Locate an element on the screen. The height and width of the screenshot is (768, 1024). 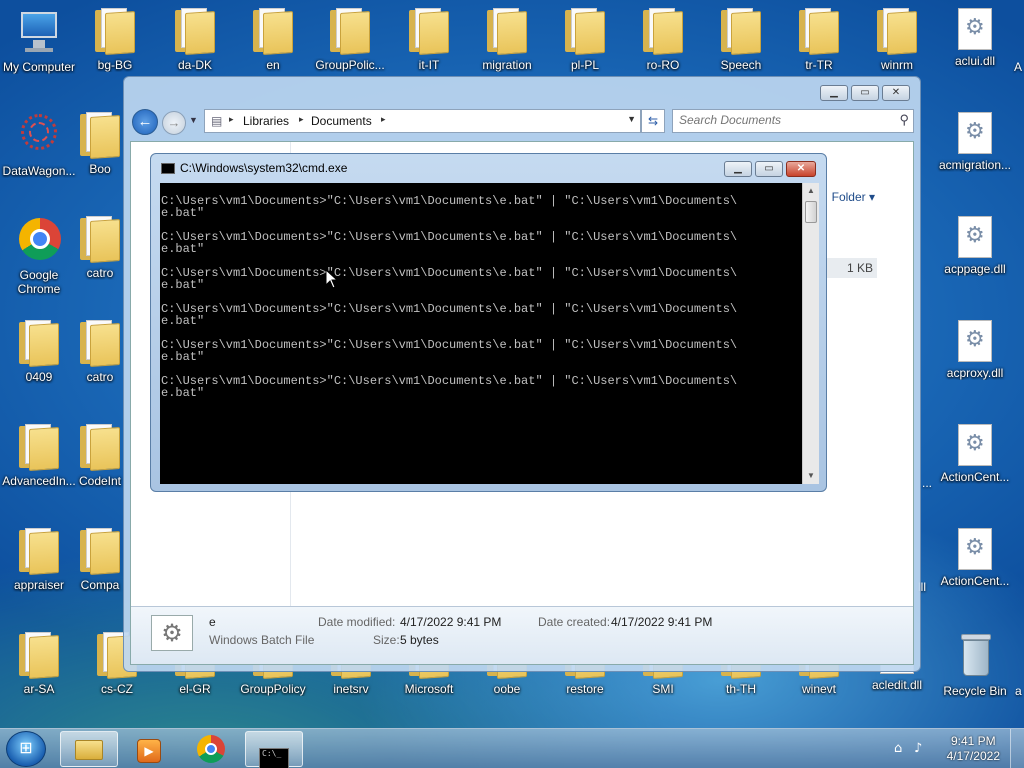
date-created-value: 4/17/2022 9:41 PM is located at coordinates (662, 622).